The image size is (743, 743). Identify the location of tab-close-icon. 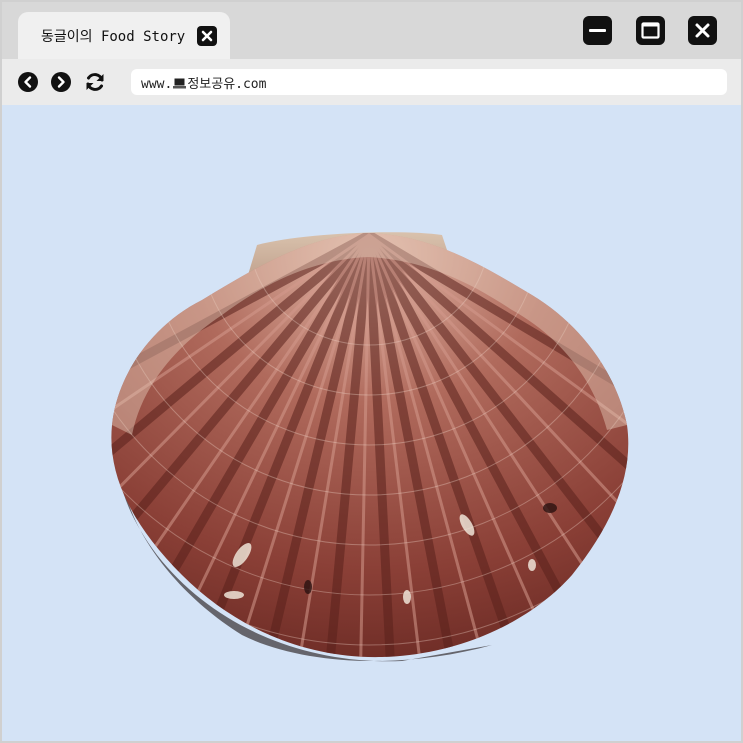
(207, 36).